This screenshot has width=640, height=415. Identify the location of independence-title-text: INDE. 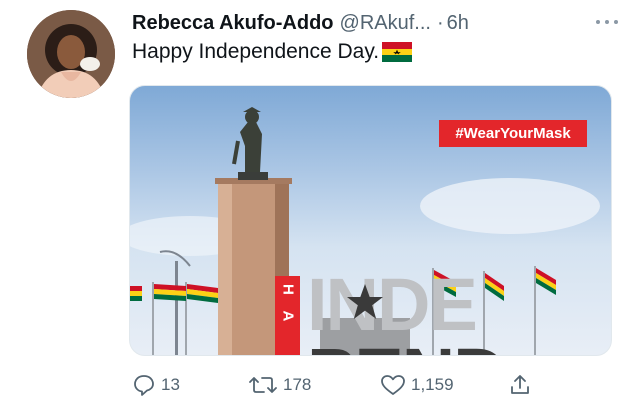
(392, 304).